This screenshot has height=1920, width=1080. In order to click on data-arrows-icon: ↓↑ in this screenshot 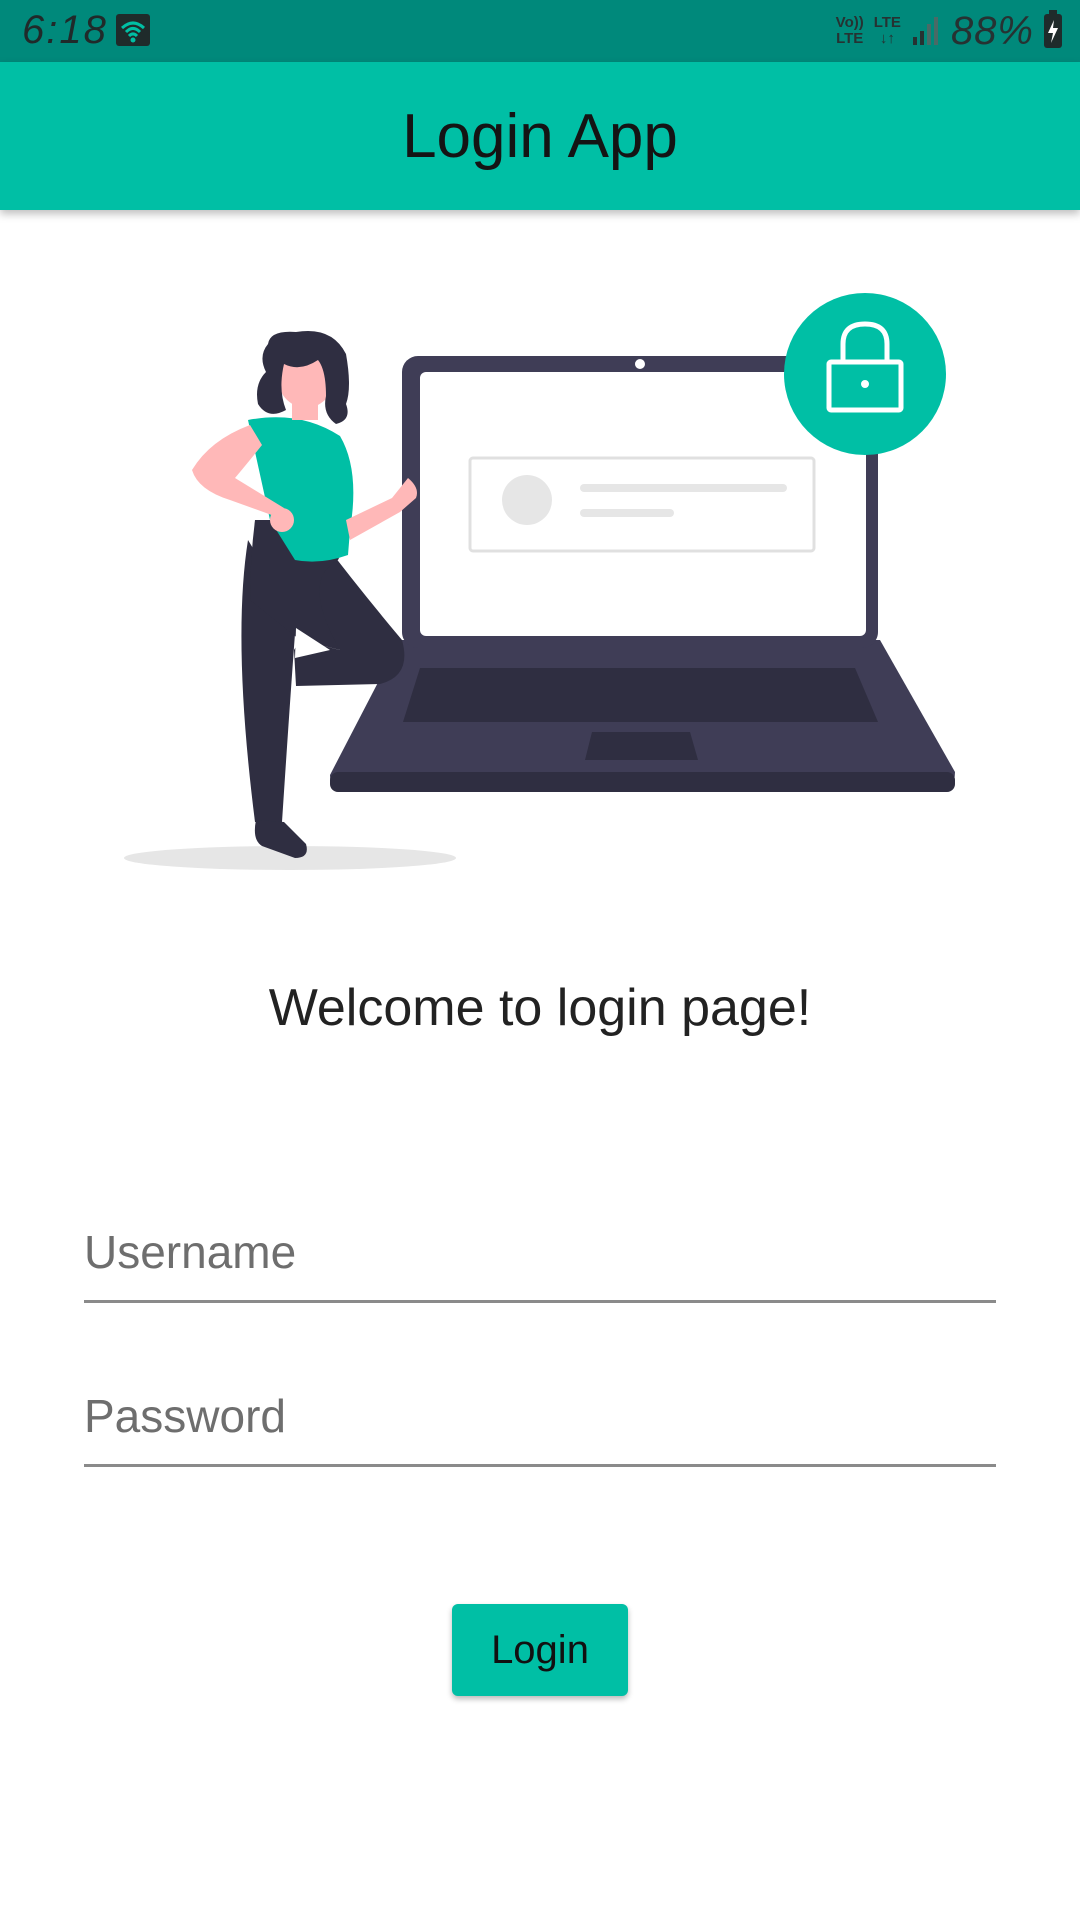, I will do `click(887, 38)`.